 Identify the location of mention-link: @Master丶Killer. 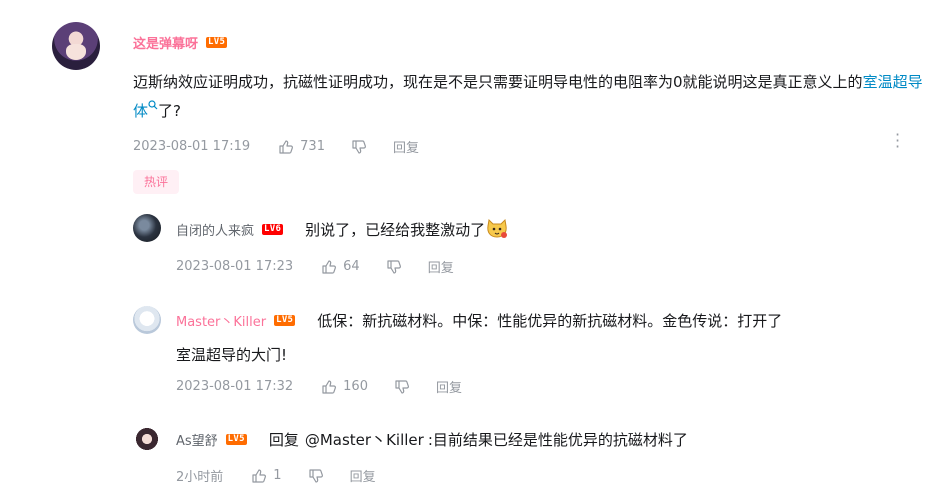
(364, 439).